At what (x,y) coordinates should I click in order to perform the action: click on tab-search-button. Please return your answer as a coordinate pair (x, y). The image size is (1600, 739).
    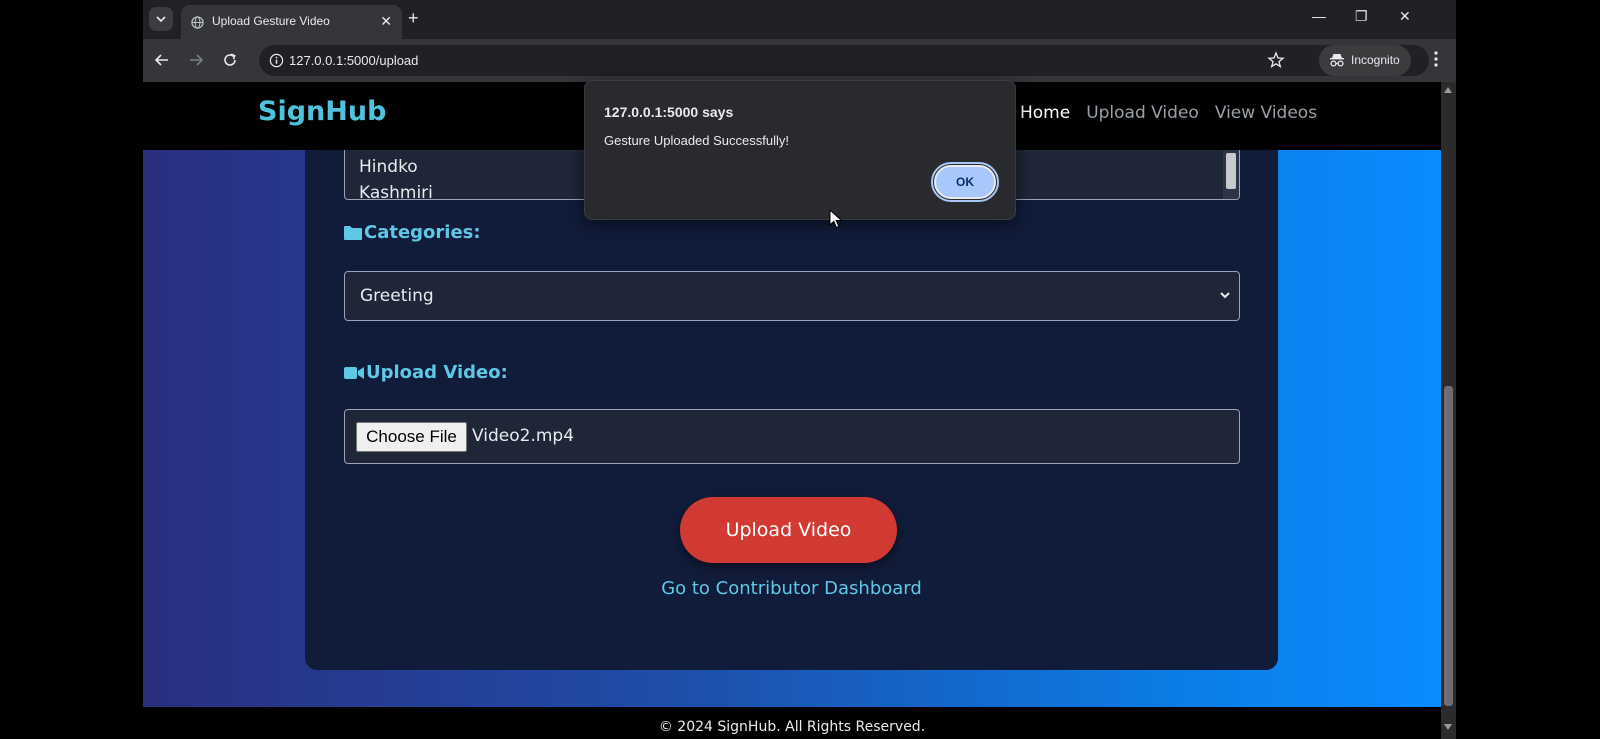
    Looking at the image, I should click on (161, 19).